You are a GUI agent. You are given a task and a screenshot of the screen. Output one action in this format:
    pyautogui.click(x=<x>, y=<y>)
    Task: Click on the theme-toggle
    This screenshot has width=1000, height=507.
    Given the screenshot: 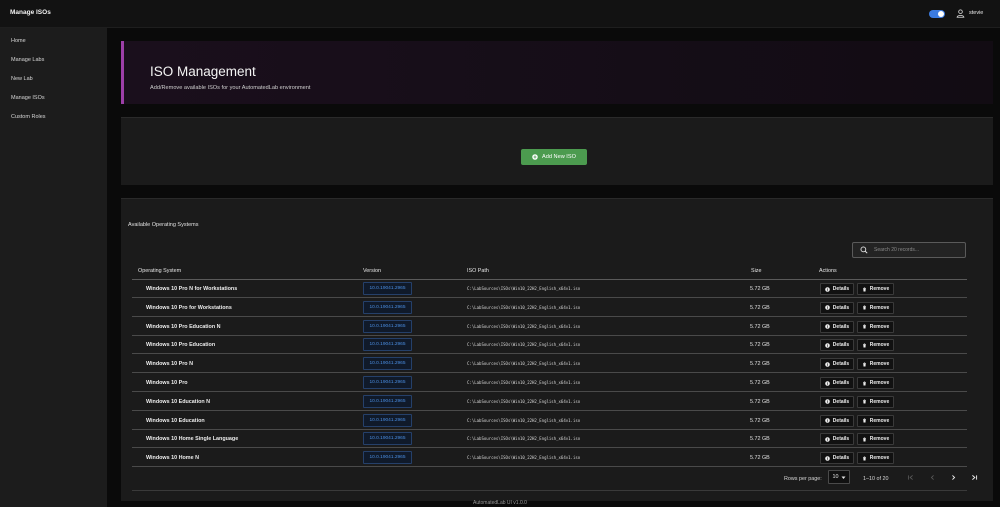 What is the action you would take?
    pyautogui.click(x=937, y=14)
    